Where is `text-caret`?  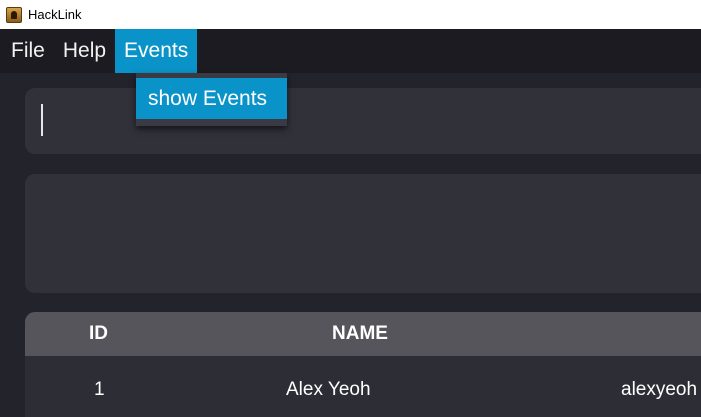
text-caret is located at coordinates (42, 120).